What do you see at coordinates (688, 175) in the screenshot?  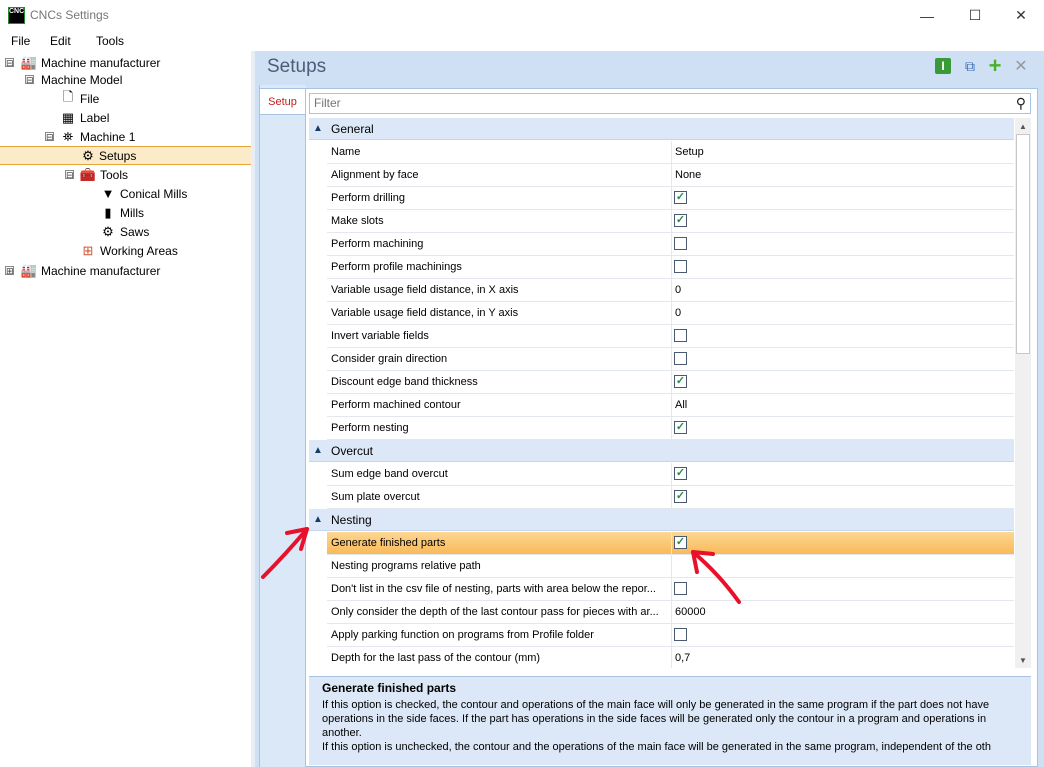 I see `property-value: None` at bounding box center [688, 175].